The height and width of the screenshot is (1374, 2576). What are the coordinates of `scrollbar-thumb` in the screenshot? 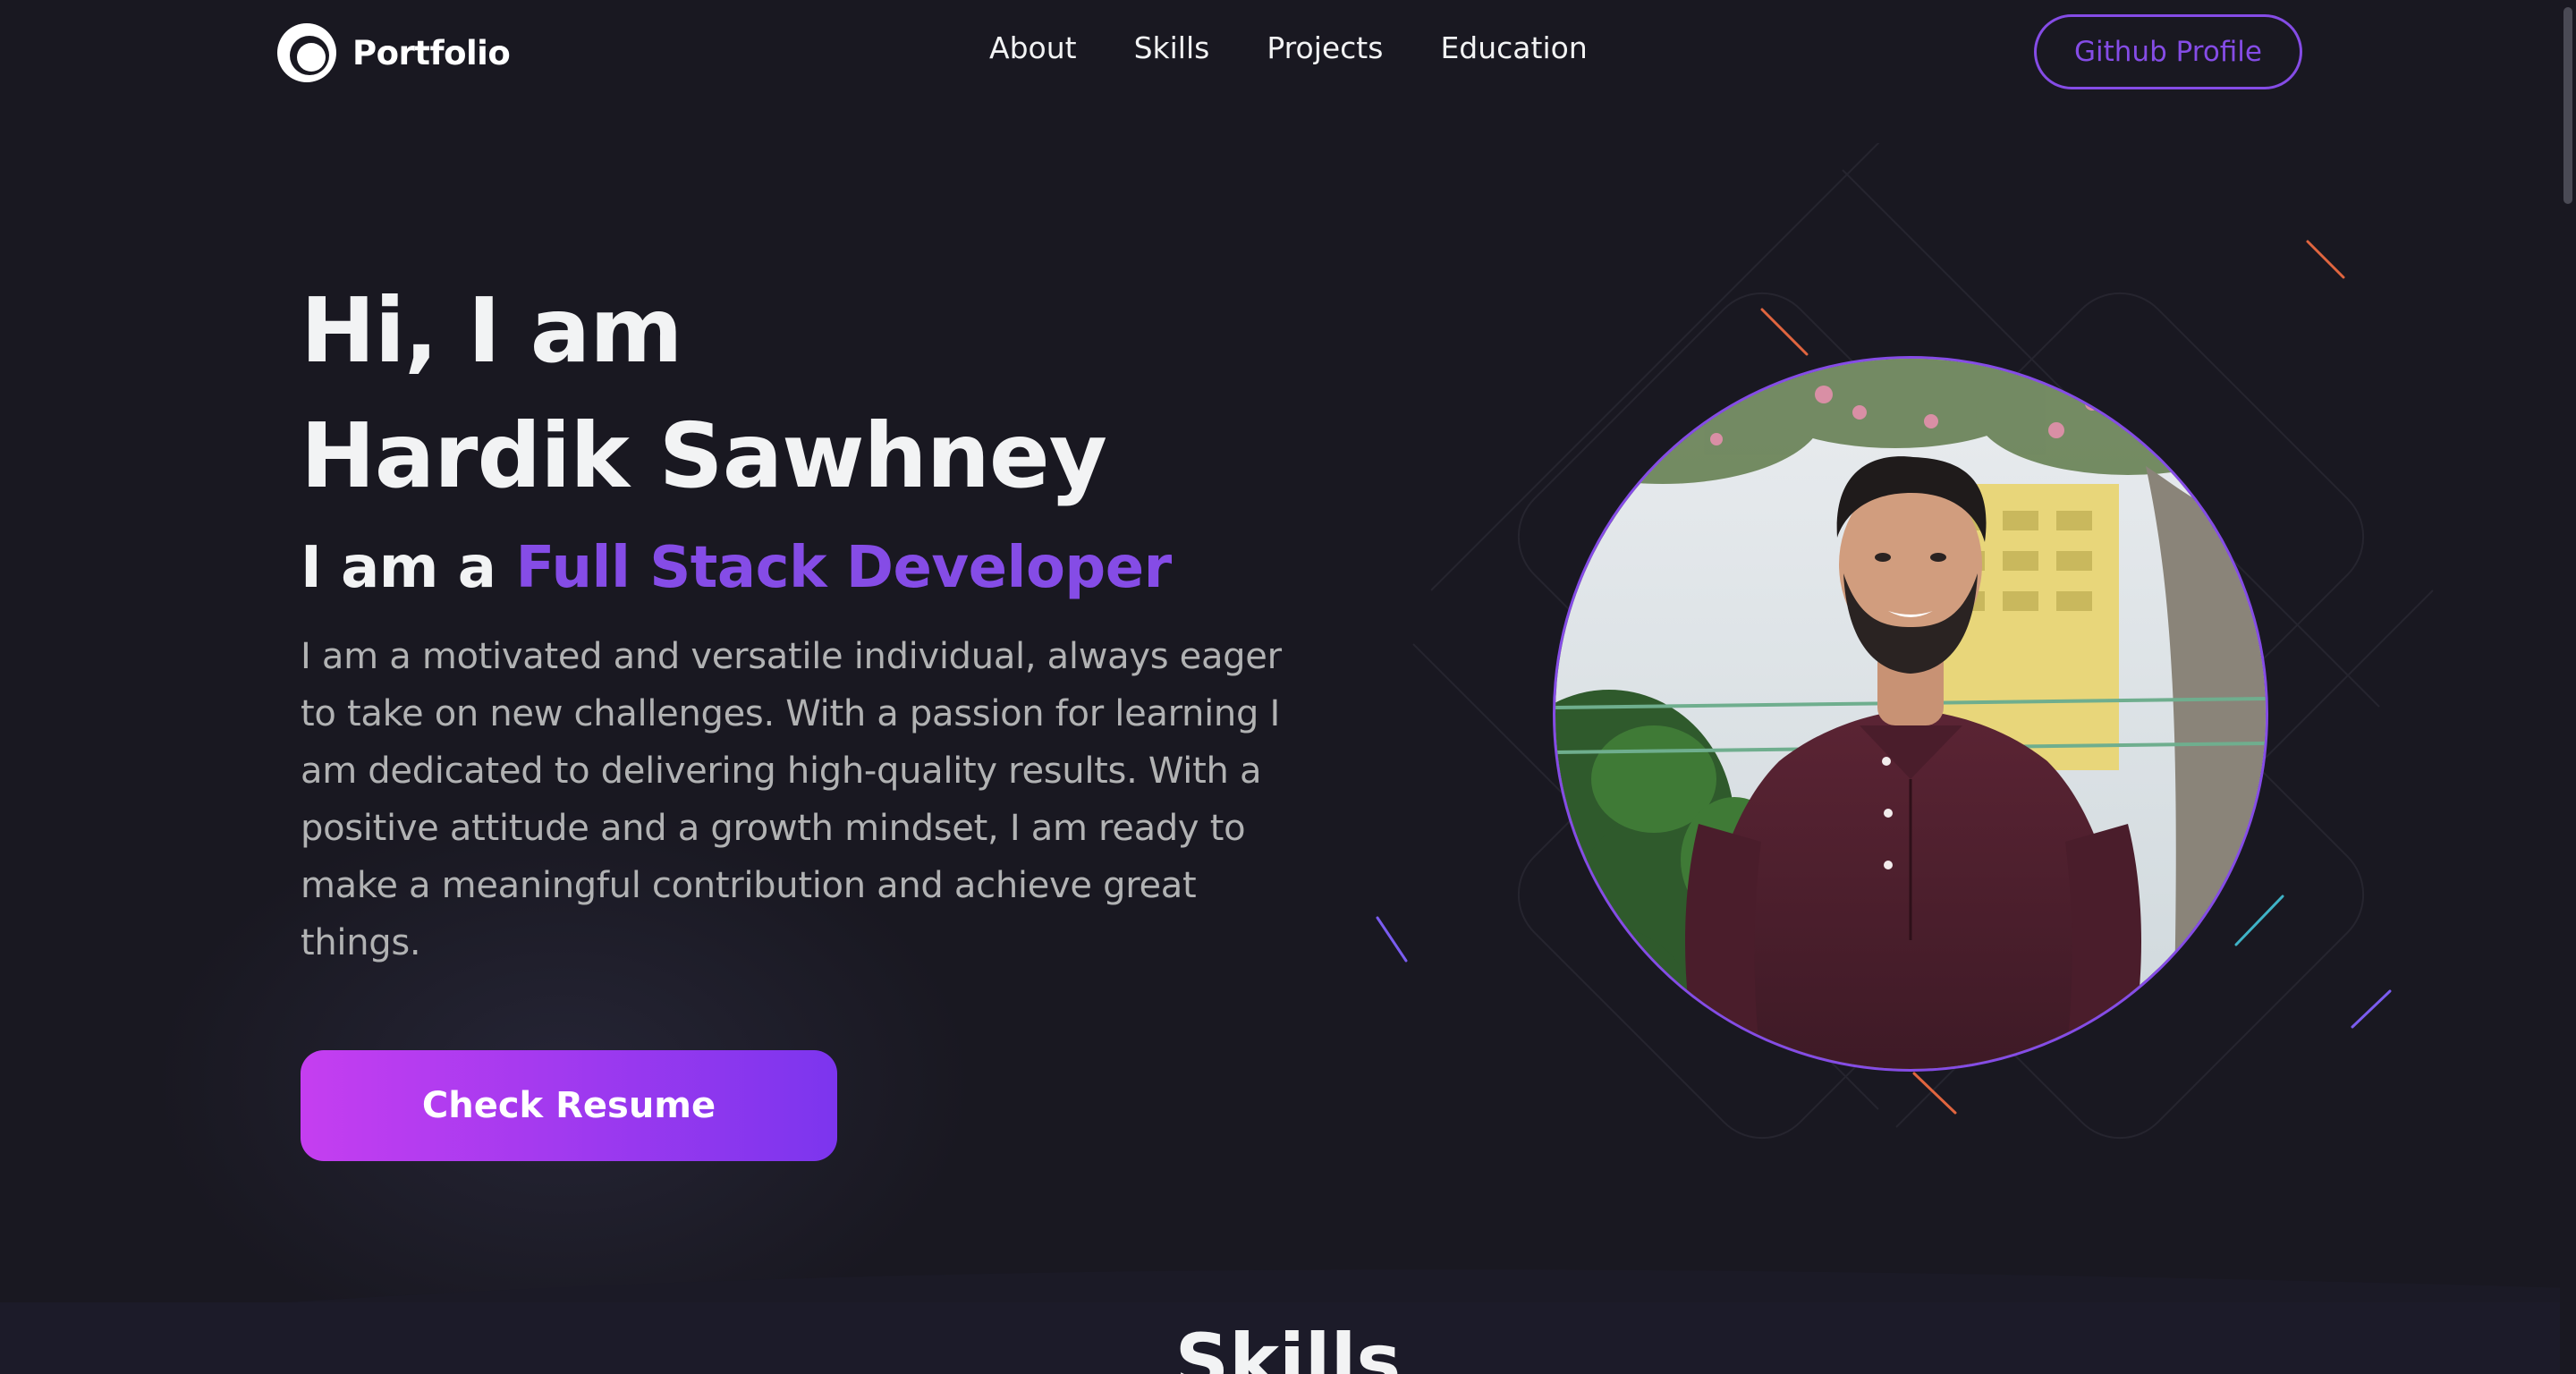 It's located at (2567, 105).